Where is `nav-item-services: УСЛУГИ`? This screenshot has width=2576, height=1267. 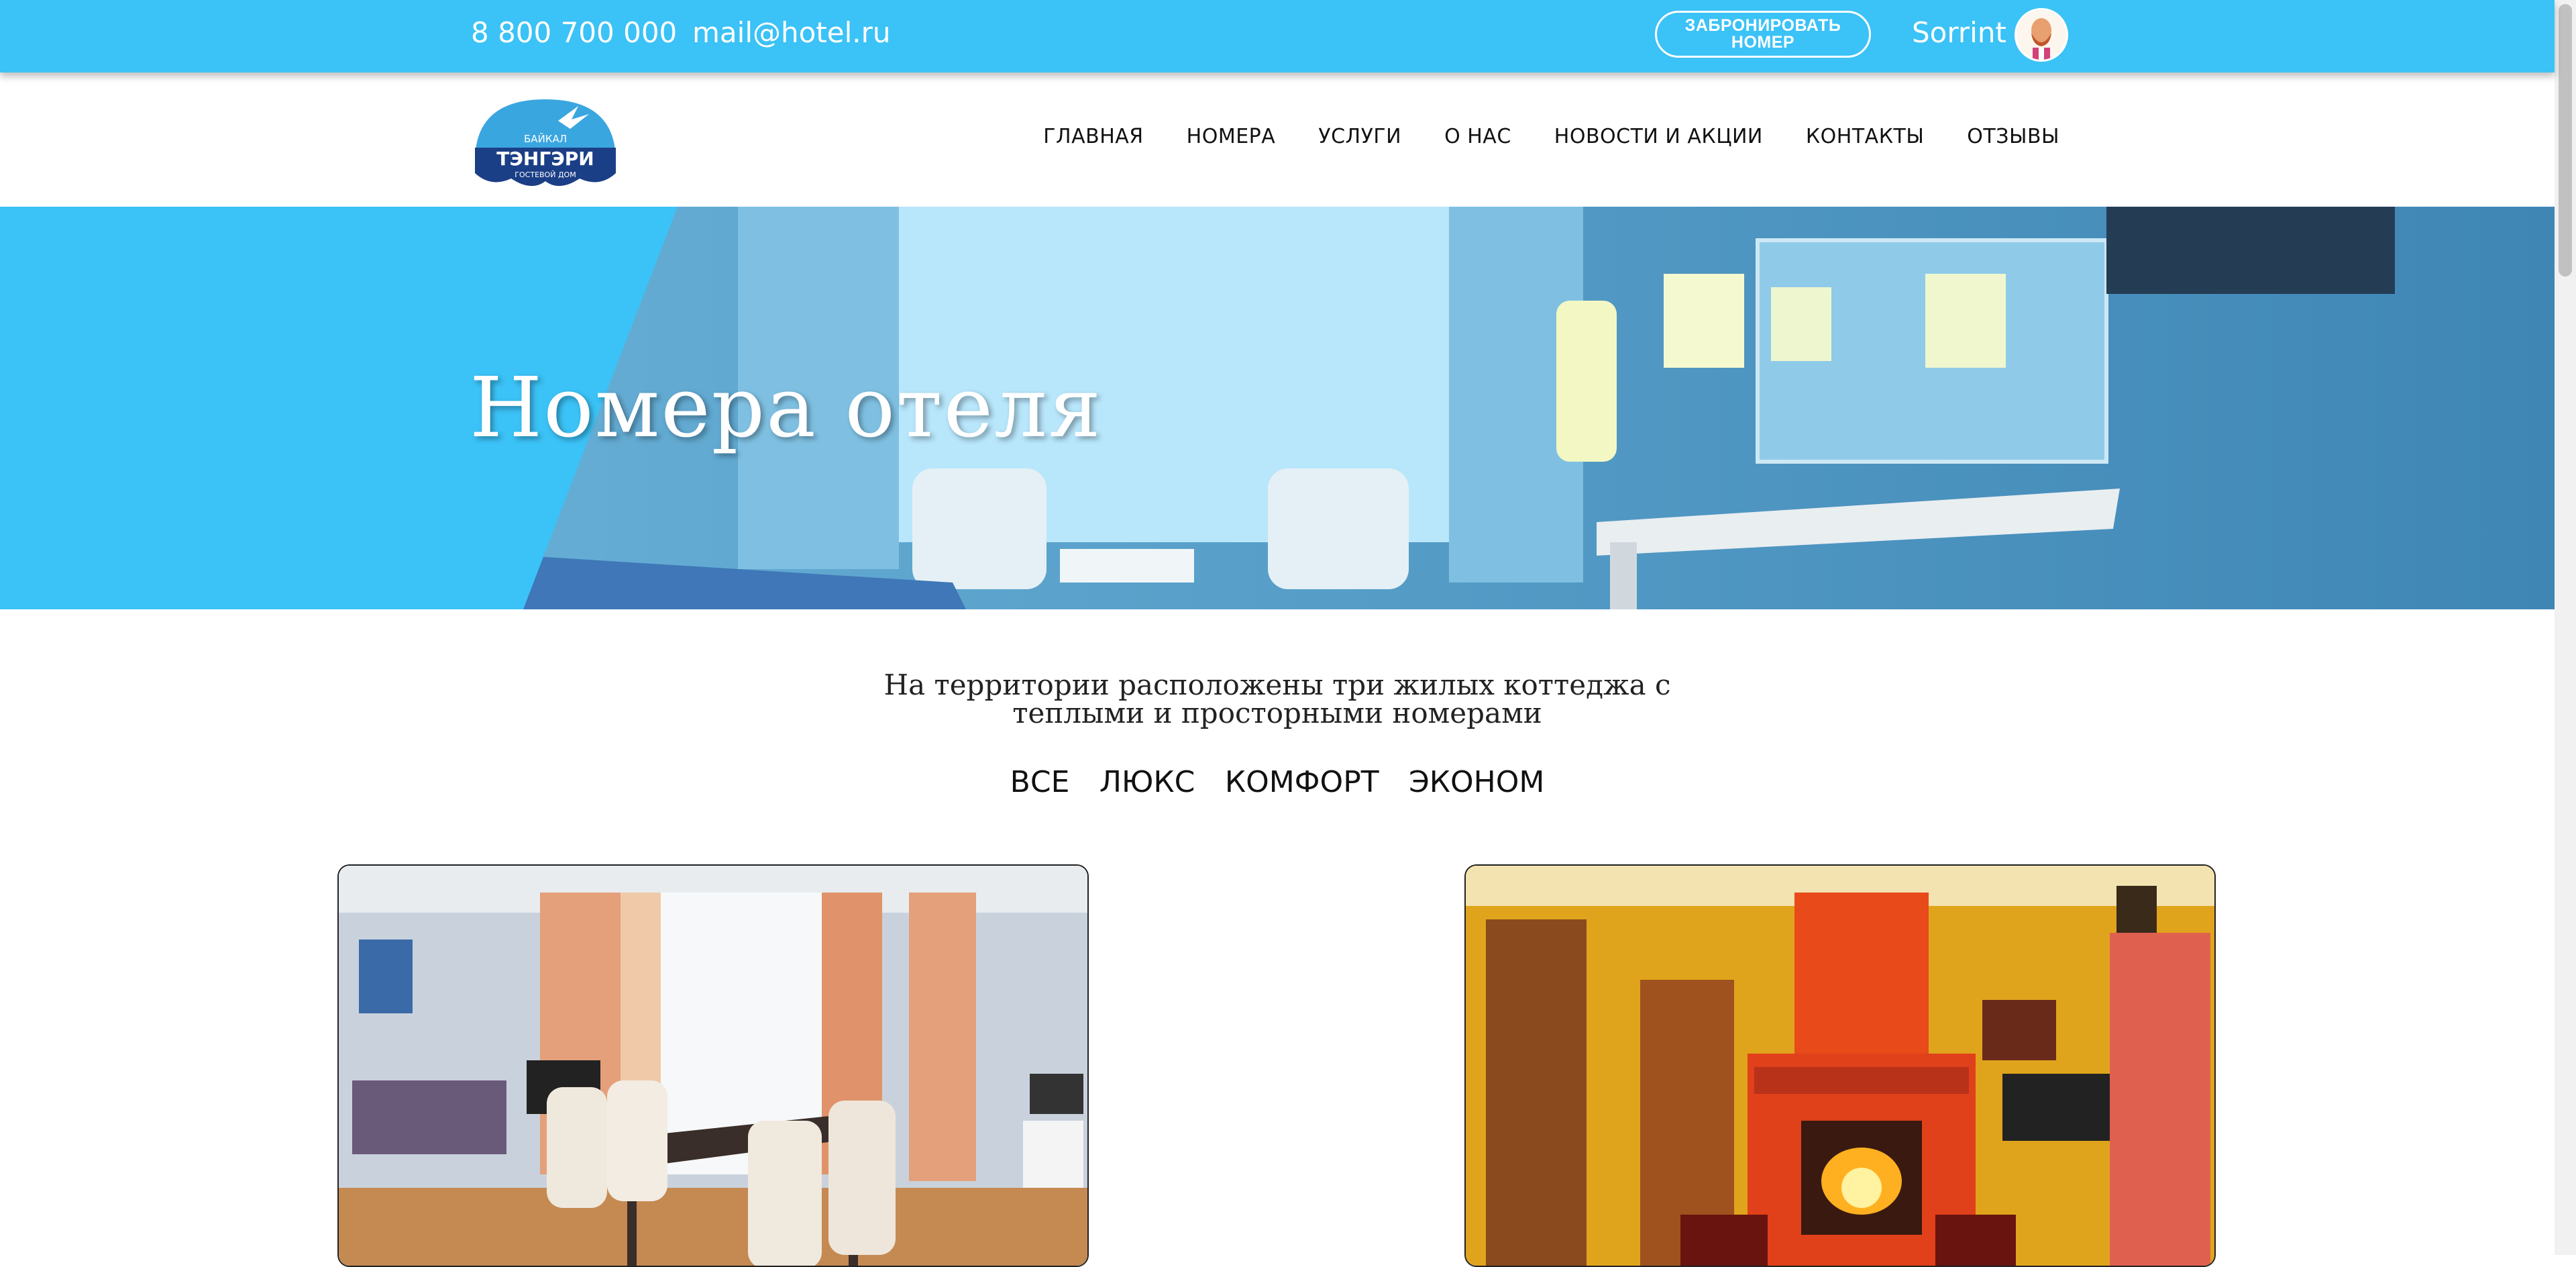
nav-item-services: УСЛУГИ is located at coordinates (1359, 136).